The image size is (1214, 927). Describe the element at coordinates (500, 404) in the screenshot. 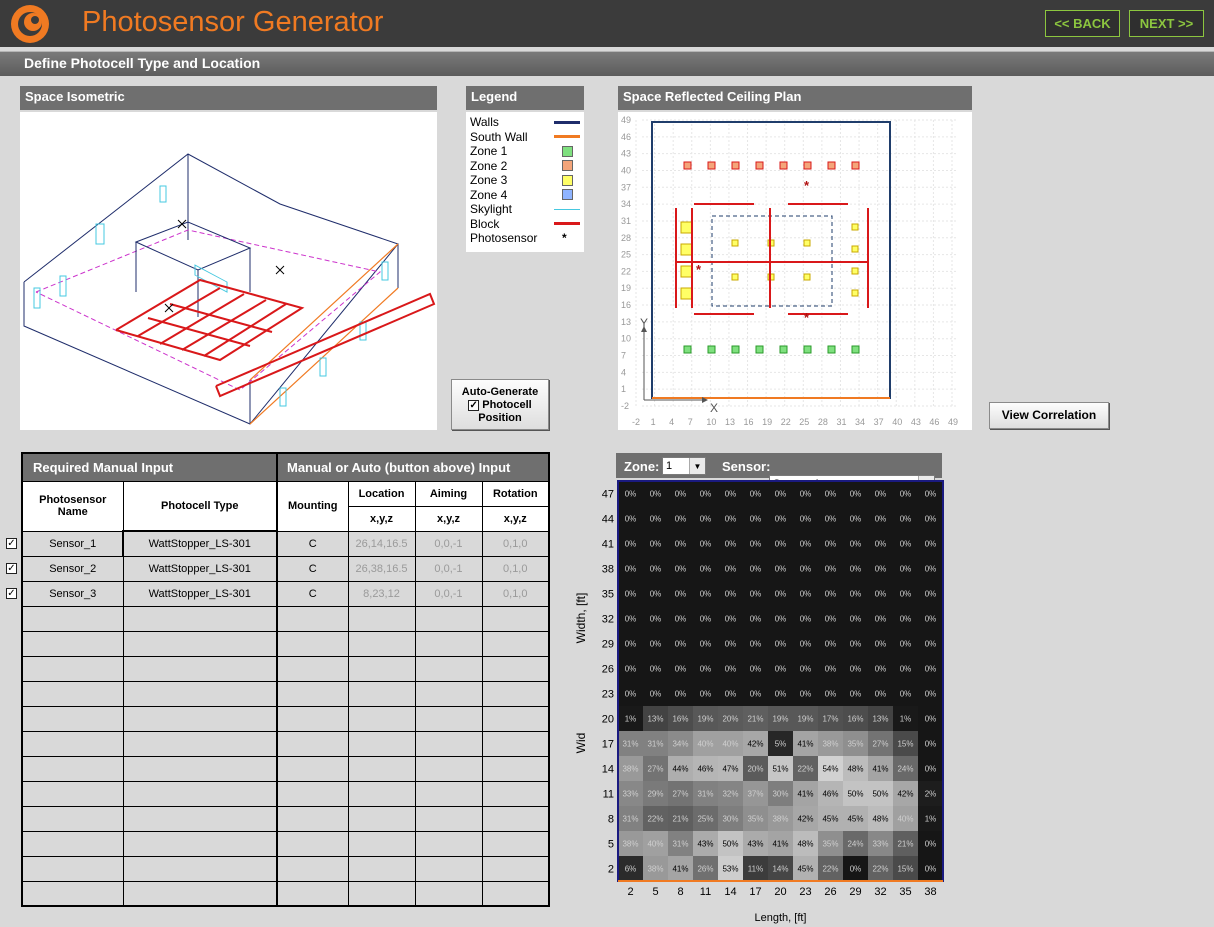

I see `auto-generate-button: Auto-Generate ✓ Photocell Position` at that location.